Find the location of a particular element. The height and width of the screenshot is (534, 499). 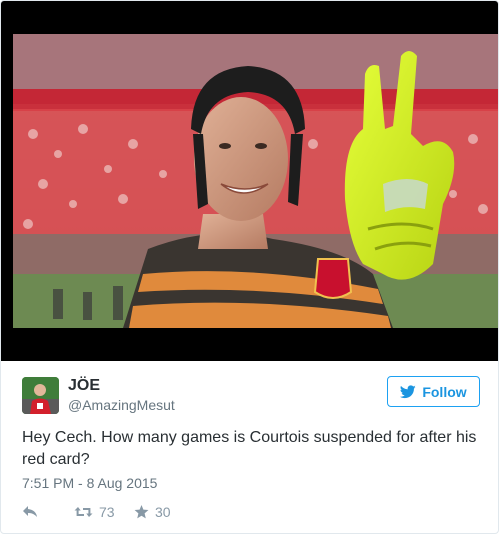

retweet-count: 73 is located at coordinates (107, 512).